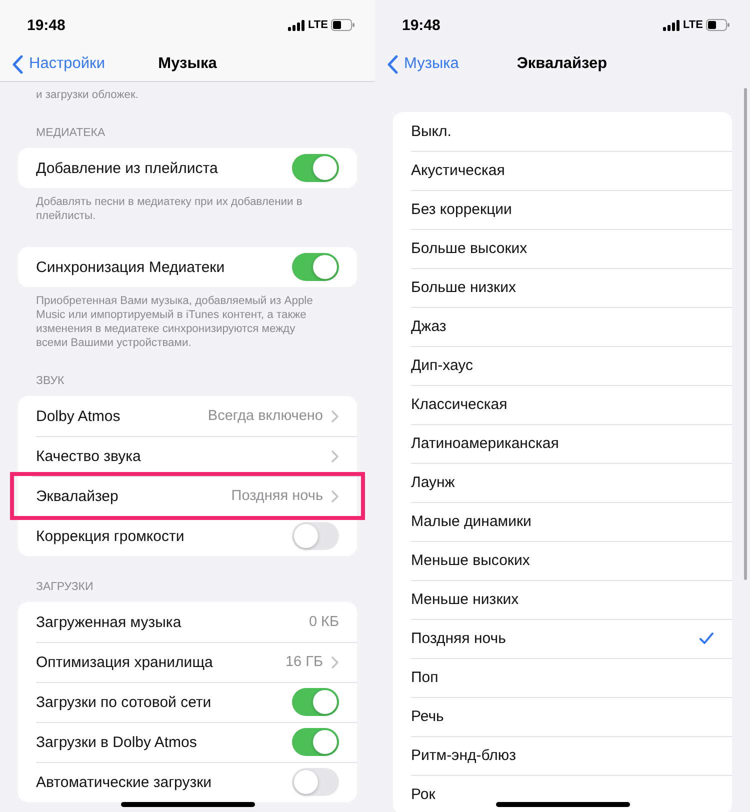 This screenshot has height=812, width=750. Describe the element at coordinates (470, 560) in the screenshot. I see `row-label: Меньше высоких` at that location.